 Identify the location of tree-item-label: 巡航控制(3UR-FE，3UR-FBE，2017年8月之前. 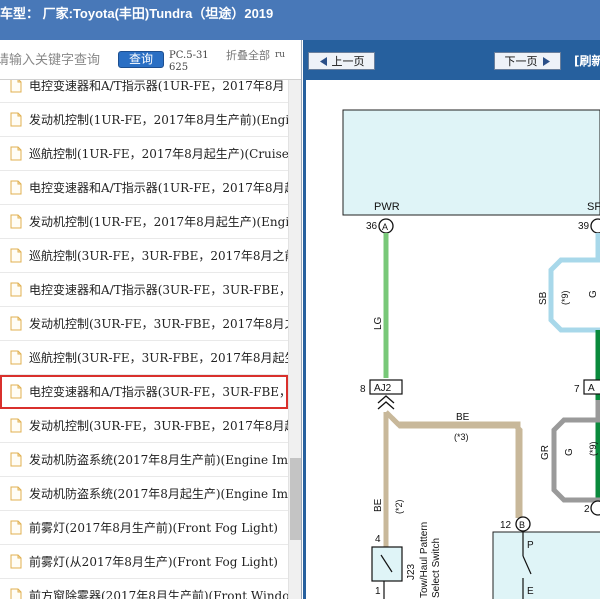
(158, 256).